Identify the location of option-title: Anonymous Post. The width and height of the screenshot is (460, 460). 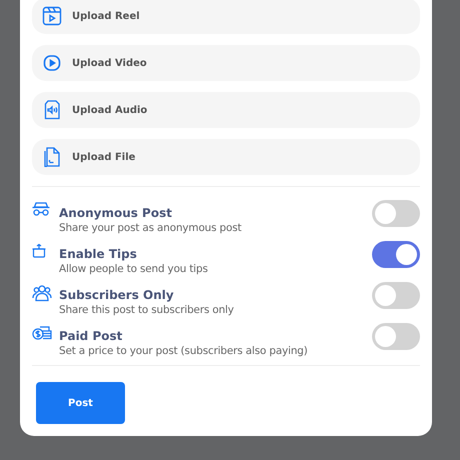
(116, 213).